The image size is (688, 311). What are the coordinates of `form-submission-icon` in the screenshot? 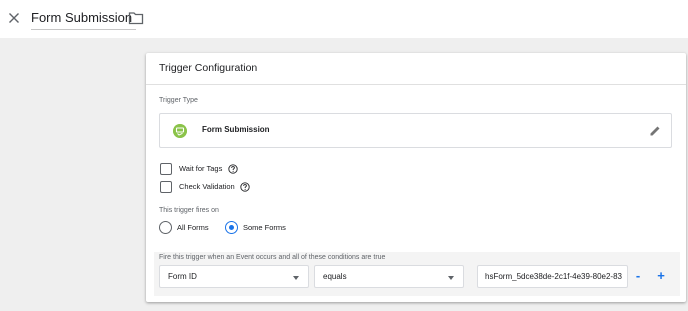 It's located at (180, 131).